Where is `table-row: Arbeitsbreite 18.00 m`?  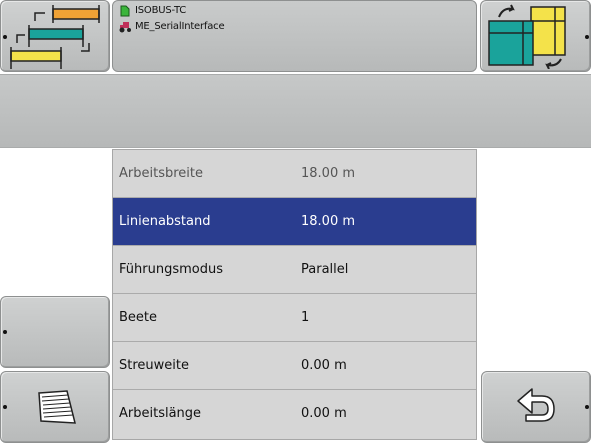 table-row: Arbeitsbreite 18.00 m is located at coordinates (294, 174).